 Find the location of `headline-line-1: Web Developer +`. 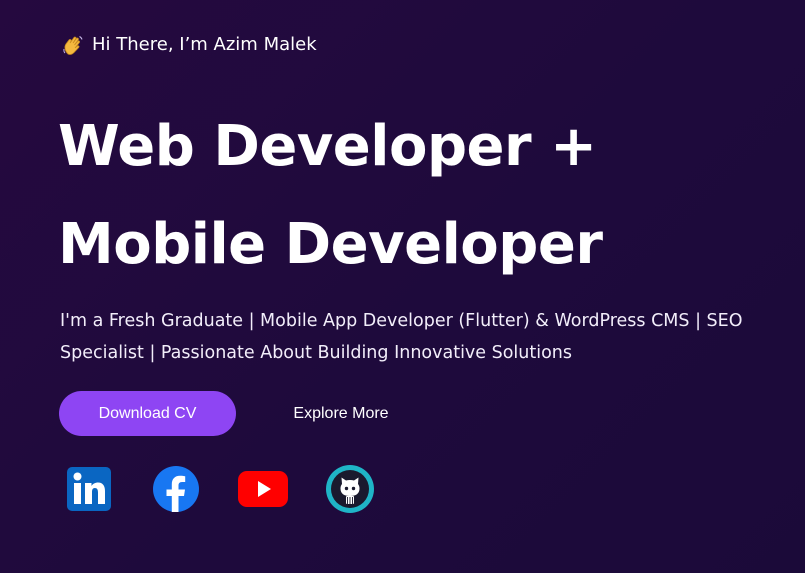

headline-line-1: Web Developer + is located at coordinates (327, 146).